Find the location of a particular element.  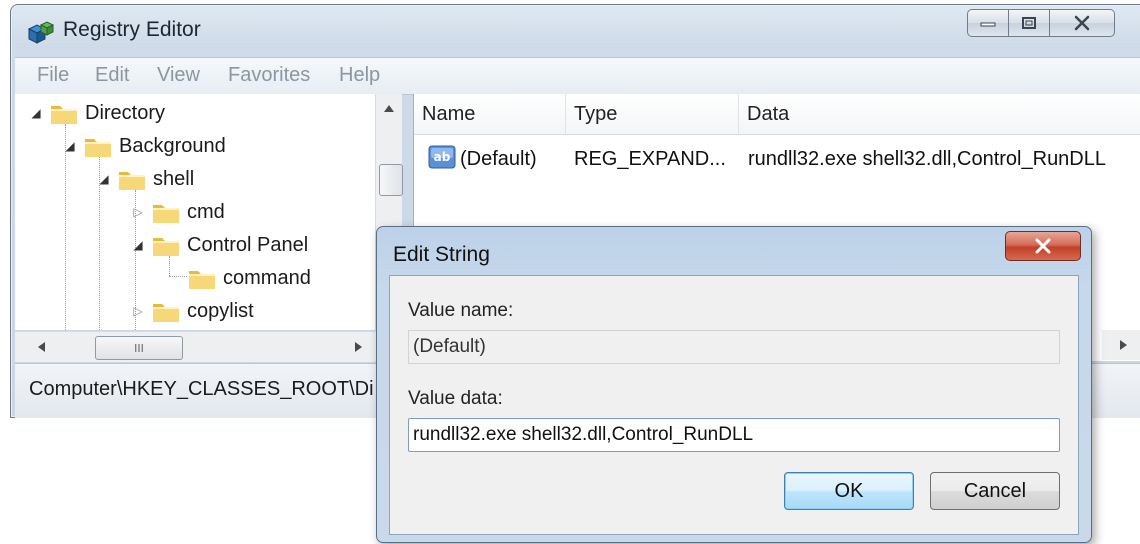

tree-node-control-panel: ◢ Control Panel is located at coordinates (219, 245).